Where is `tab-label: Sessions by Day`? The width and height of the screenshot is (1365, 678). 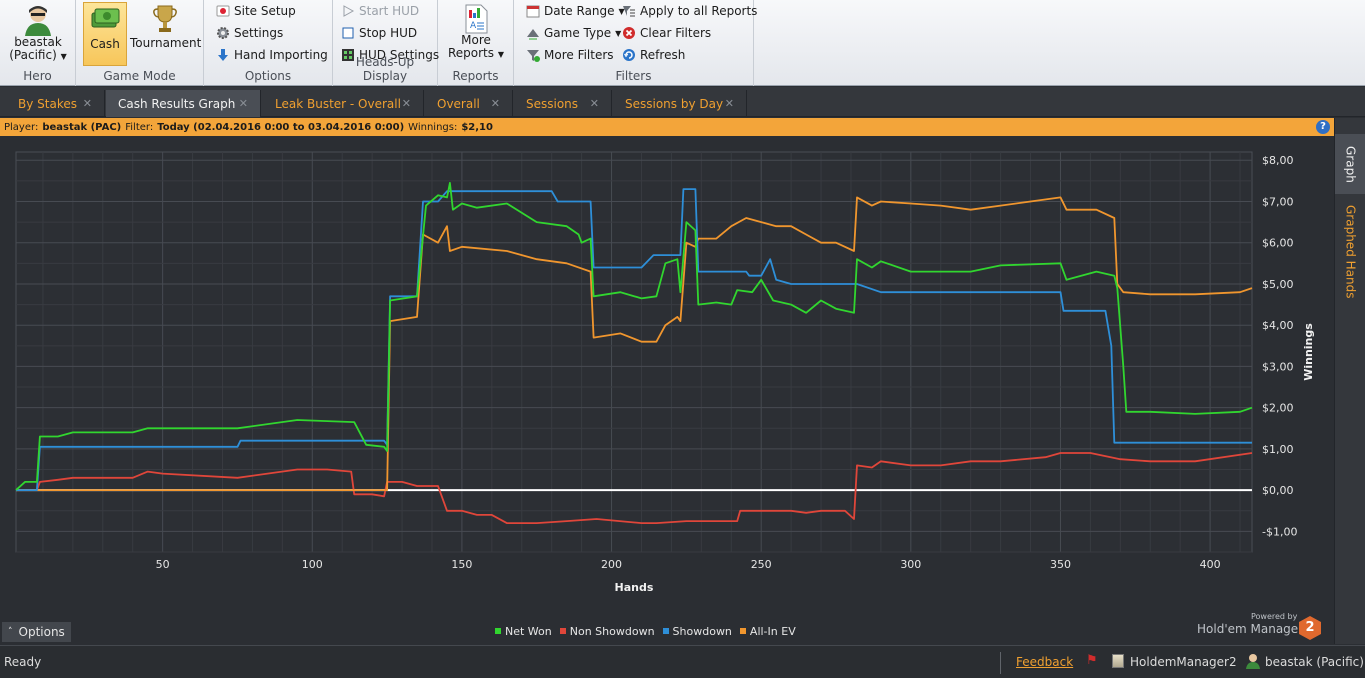 tab-label: Sessions by Day is located at coordinates (674, 103).